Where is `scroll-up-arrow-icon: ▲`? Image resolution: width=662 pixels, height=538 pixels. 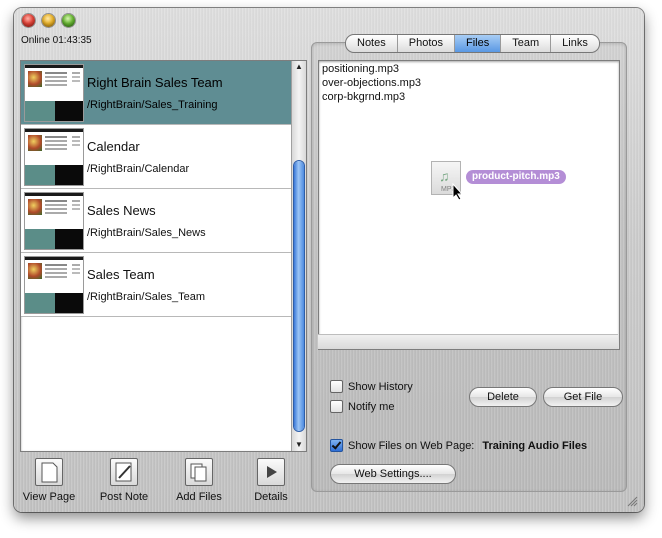 scroll-up-arrow-icon: ▲ is located at coordinates (299, 67).